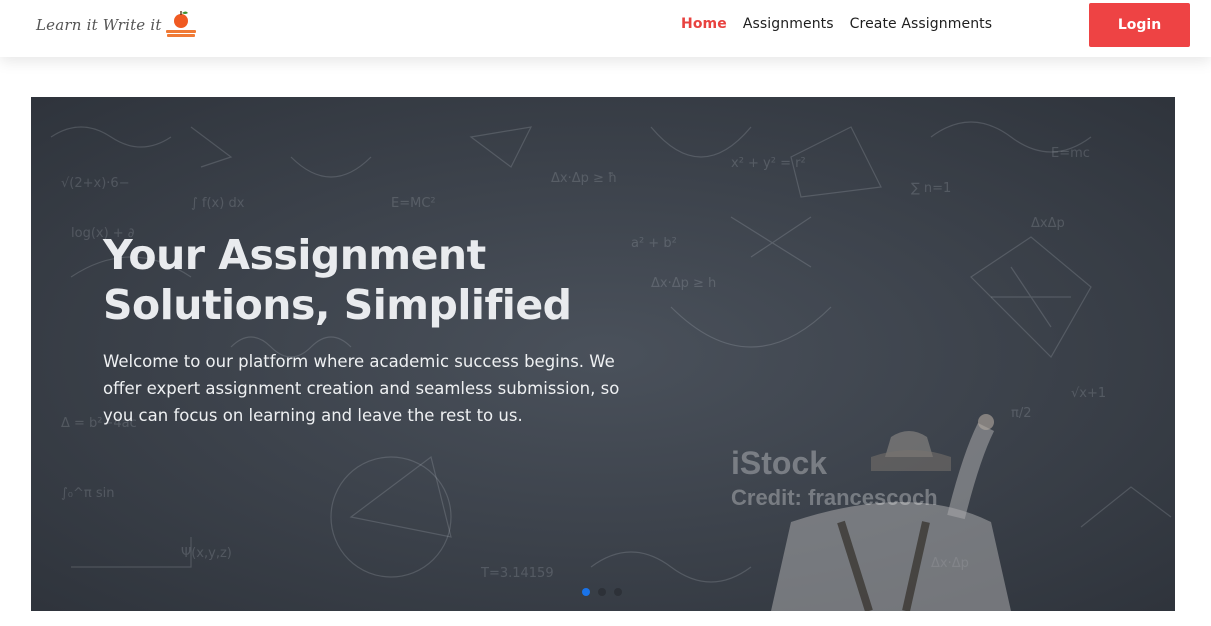  I want to click on carousel-indicators, so click(602, 592).